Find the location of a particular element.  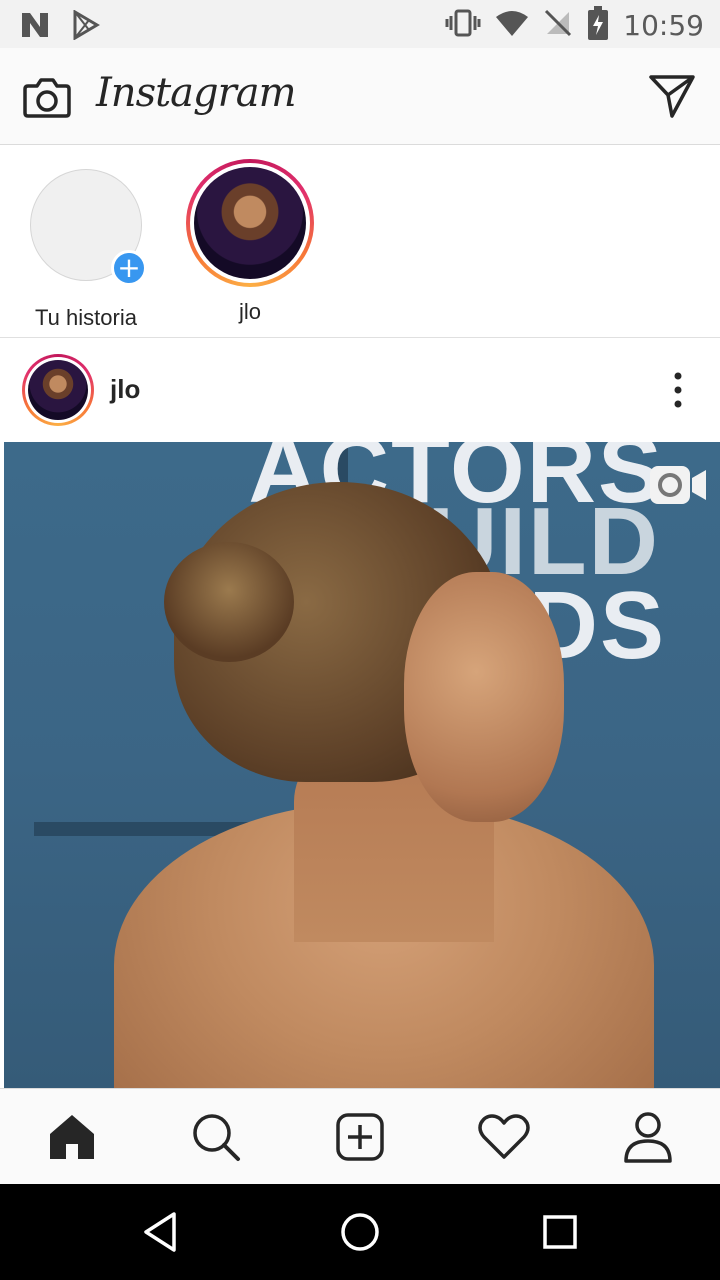

system-nav-bar is located at coordinates (360, 1232).